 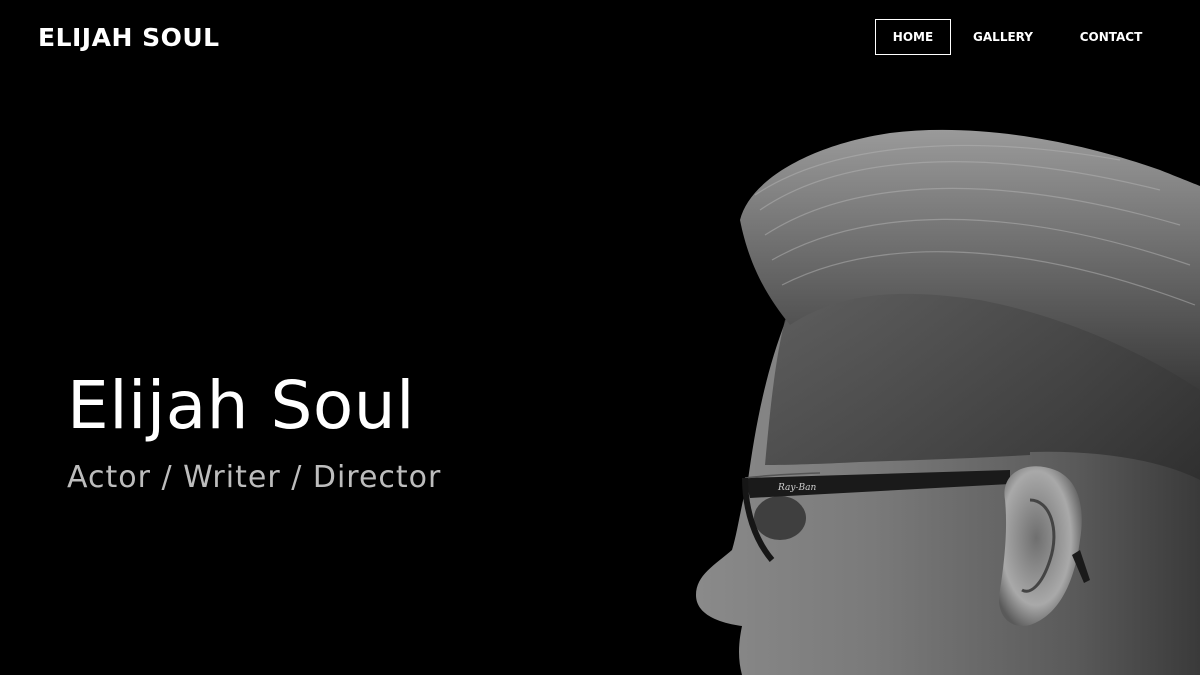 What do you see at coordinates (796, 488) in the screenshot?
I see `svg-text: Ray-Ban` at bounding box center [796, 488].